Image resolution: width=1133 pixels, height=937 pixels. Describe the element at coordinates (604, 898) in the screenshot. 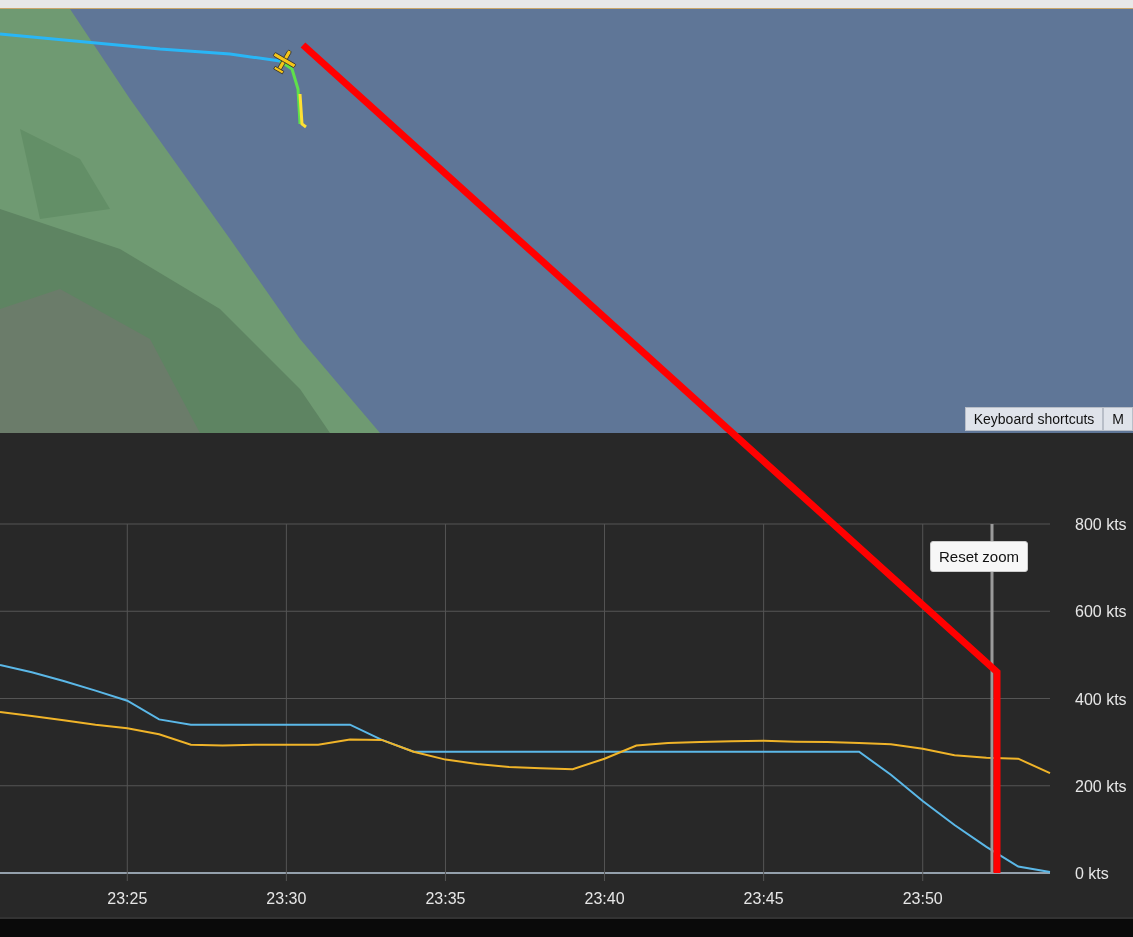

I see `x-axis-label: 23:40` at that location.